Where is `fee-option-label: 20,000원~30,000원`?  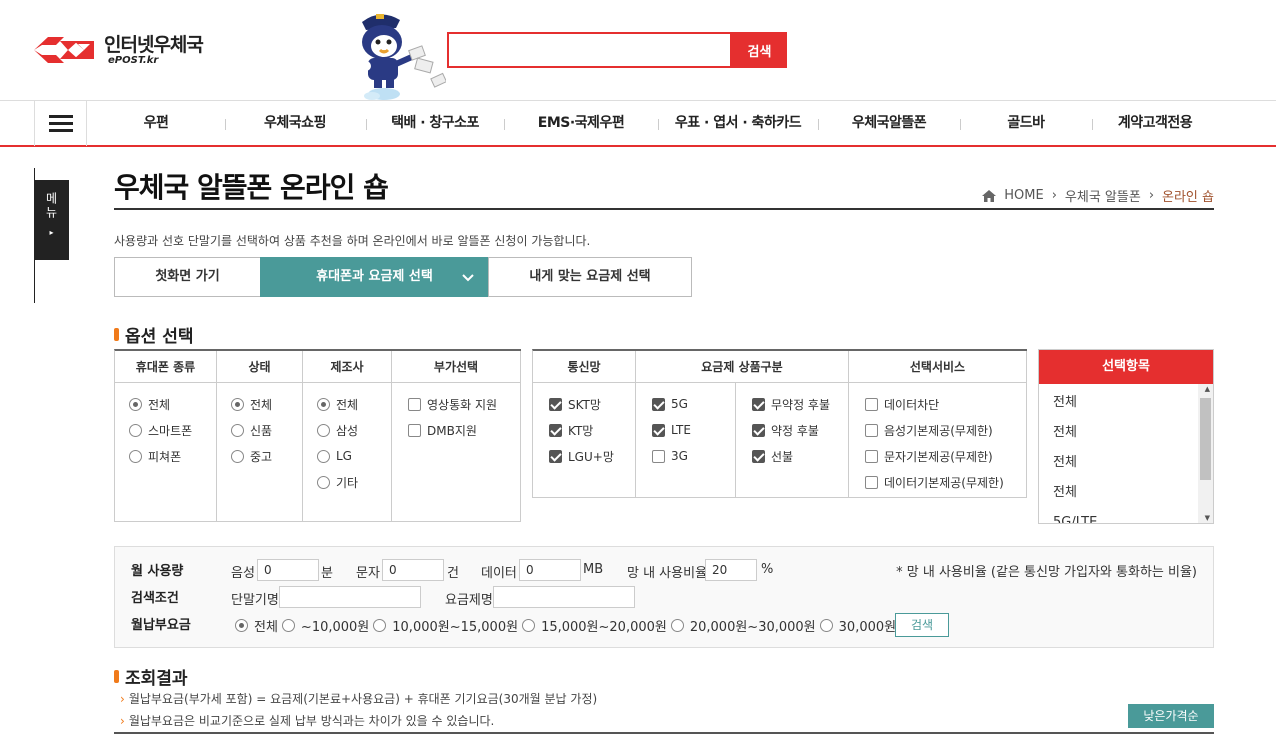 fee-option-label: 20,000원~30,000원 is located at coordinates (752, 627).